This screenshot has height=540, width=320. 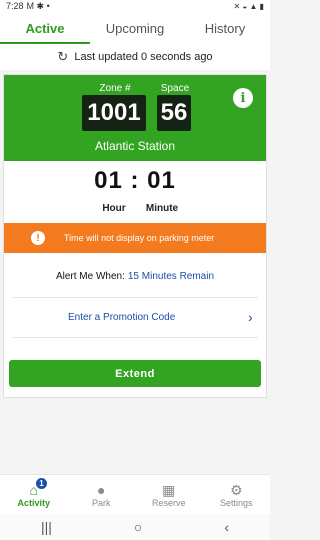 I want to click on alert-label: Alert Me When:, so click(x=90, y=276).